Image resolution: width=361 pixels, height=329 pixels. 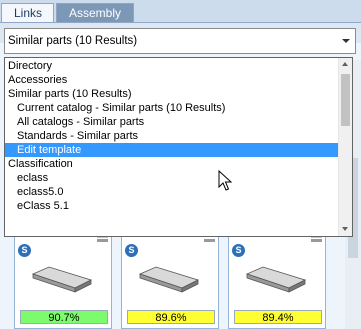 I want to click on result-card: S 89.4%, so click(x=277, y=278).